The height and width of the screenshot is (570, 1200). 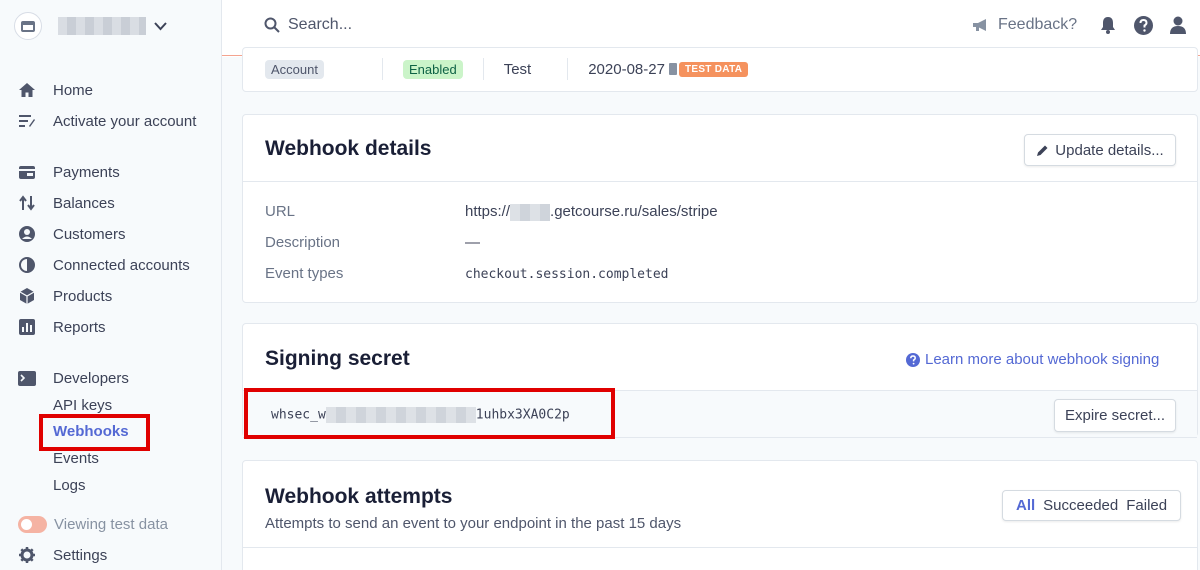 I want to click on feedback-button: Feedback?, so click(x=1024, y=25).